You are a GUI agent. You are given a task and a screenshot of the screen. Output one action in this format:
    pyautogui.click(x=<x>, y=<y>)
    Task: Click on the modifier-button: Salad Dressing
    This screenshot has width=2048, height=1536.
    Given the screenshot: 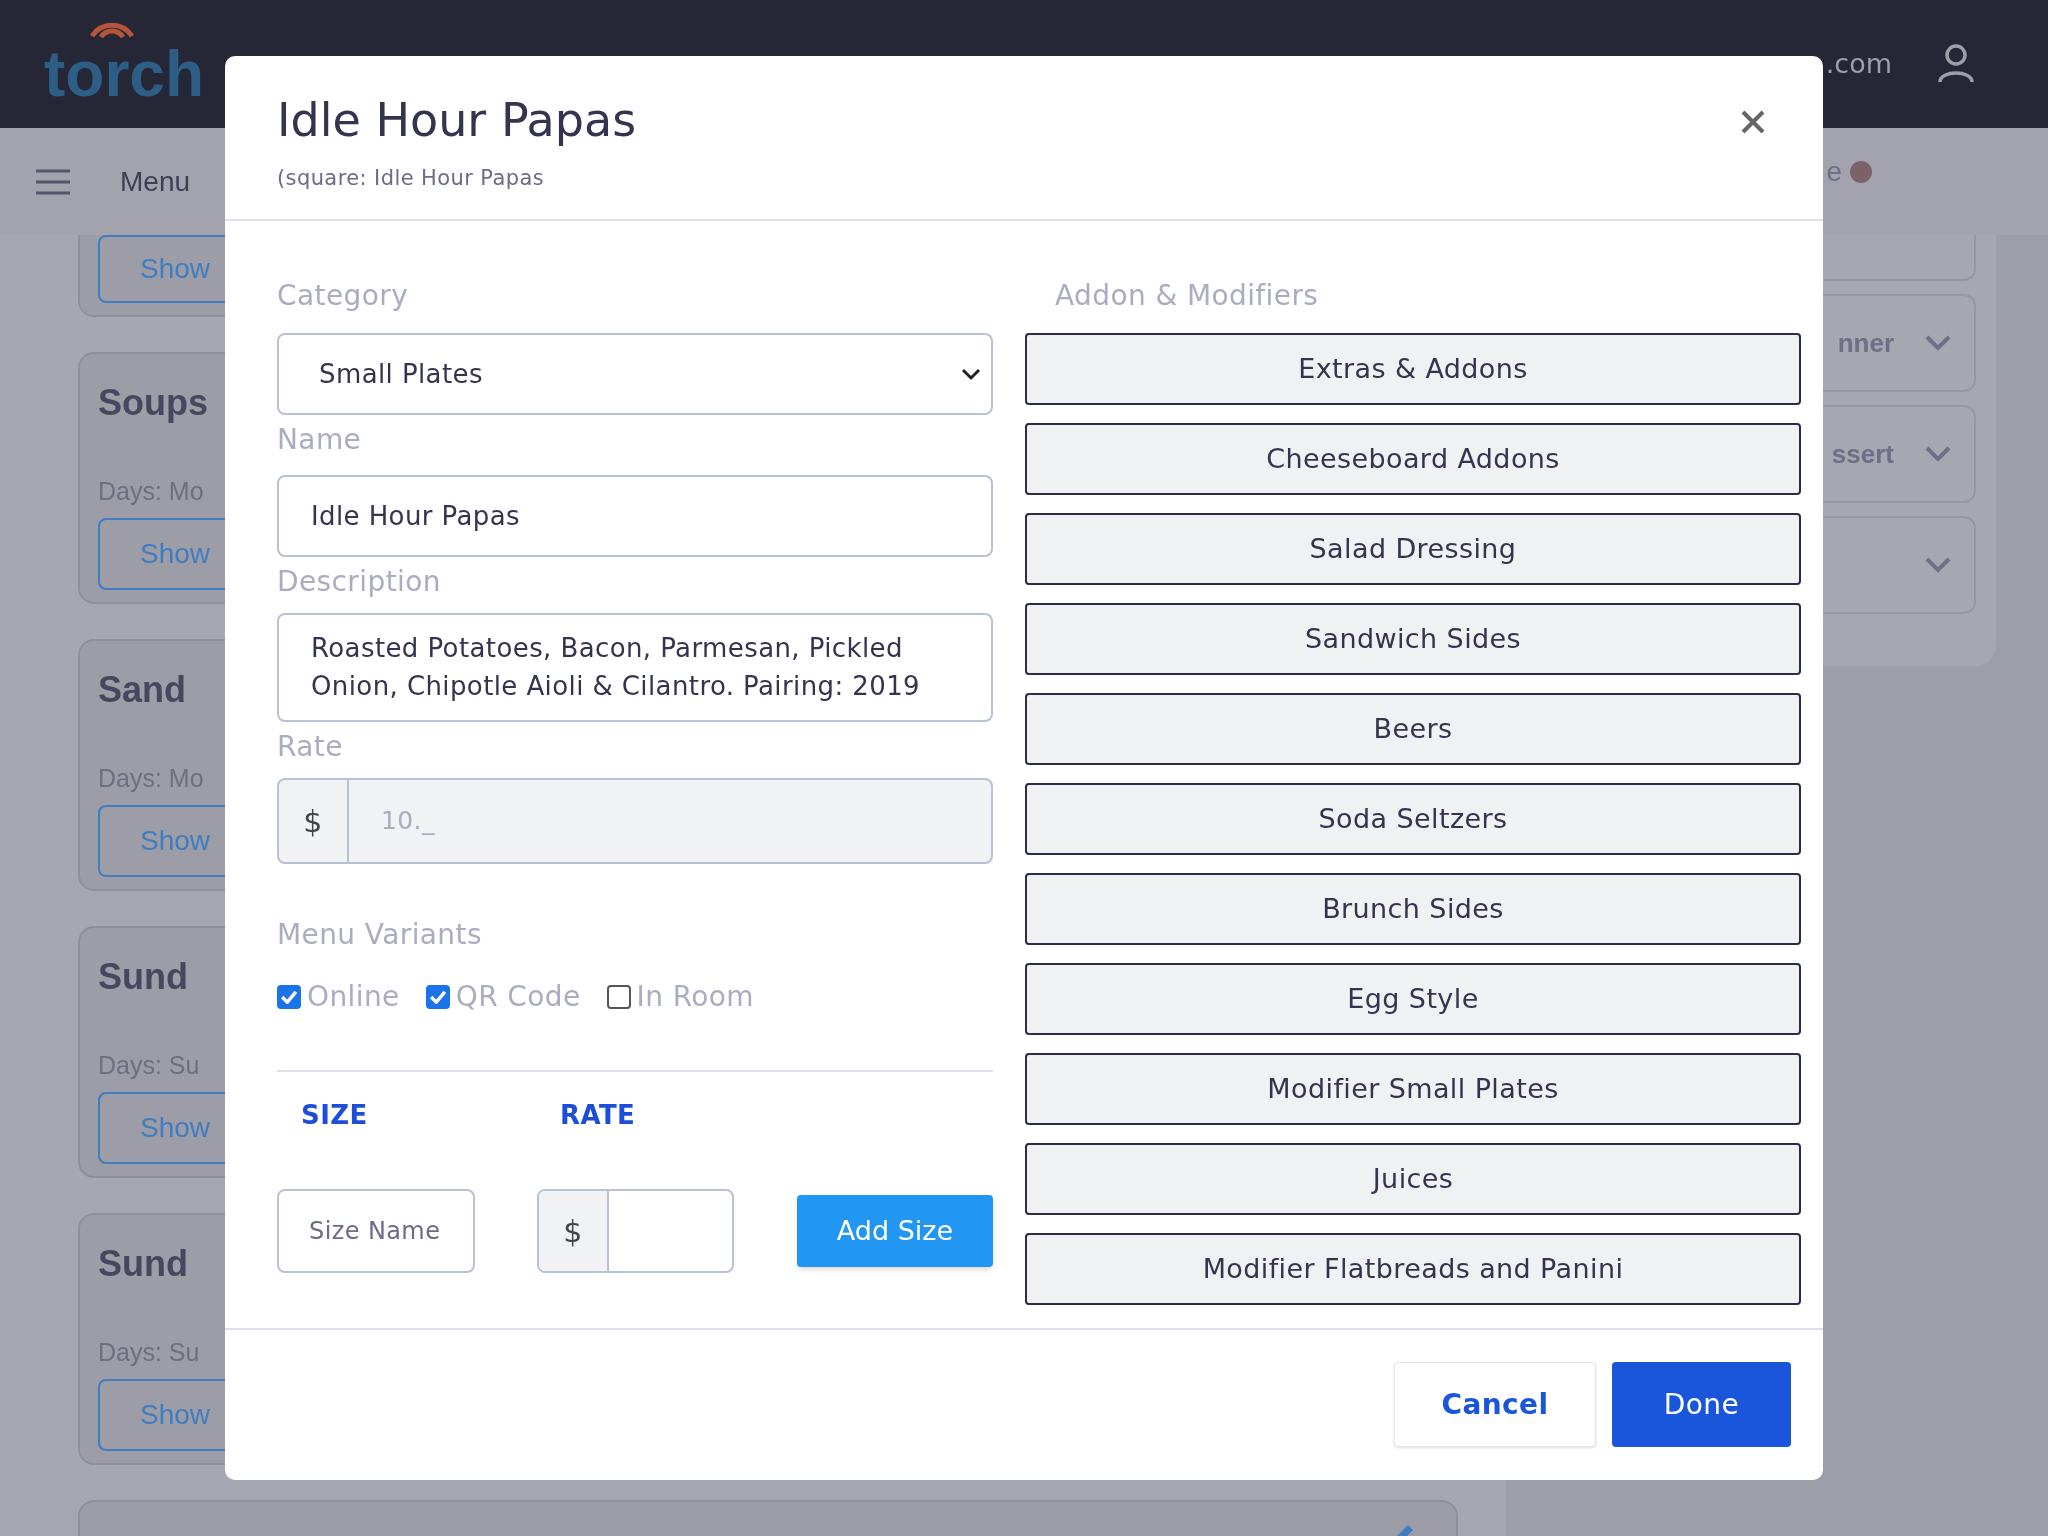 What is the action you would take?
    pyautogui.click(x=1413, y=549)
    